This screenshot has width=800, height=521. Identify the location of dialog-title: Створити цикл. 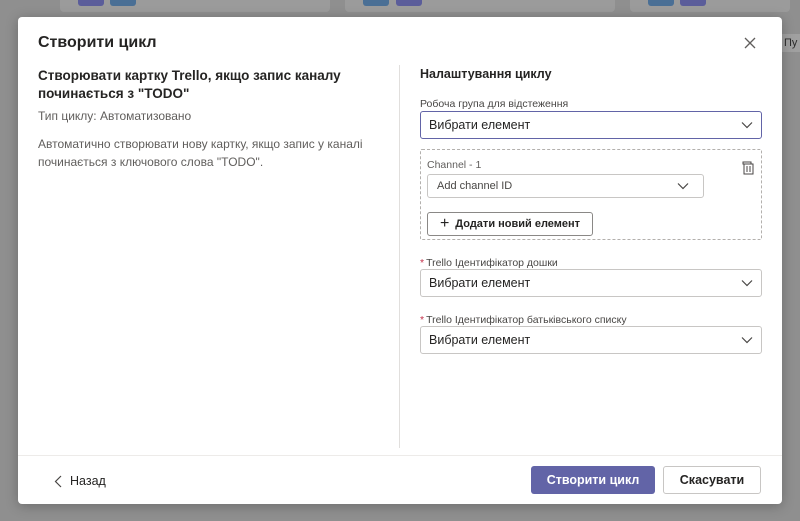
(97, 42).